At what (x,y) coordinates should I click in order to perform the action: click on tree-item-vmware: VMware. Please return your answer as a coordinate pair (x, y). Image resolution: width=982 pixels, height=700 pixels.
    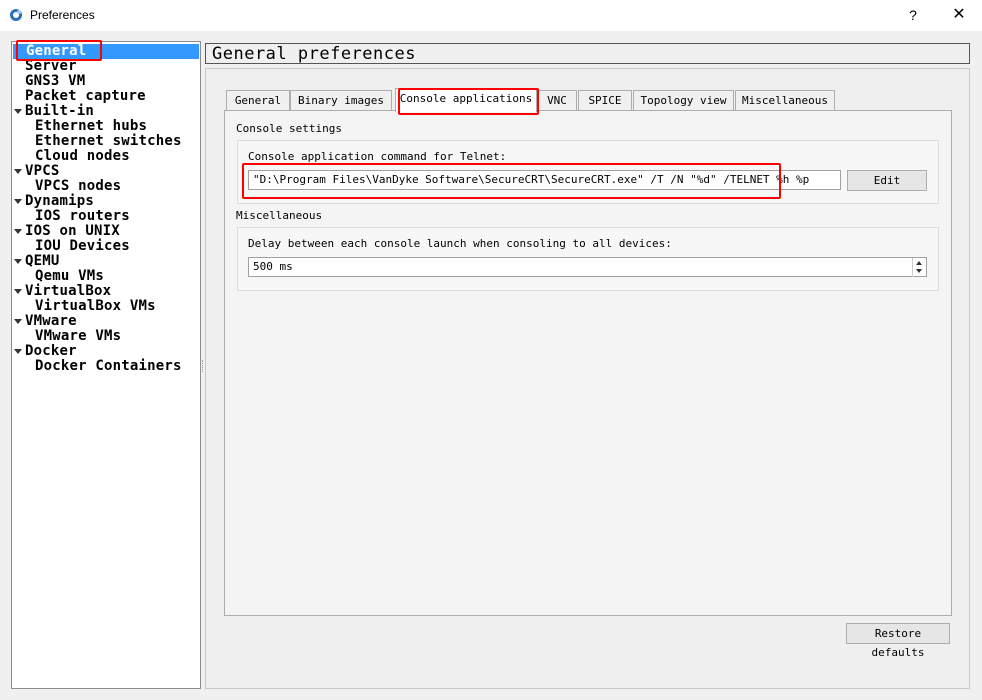
    Looking at the image, I should click on (51, 321).